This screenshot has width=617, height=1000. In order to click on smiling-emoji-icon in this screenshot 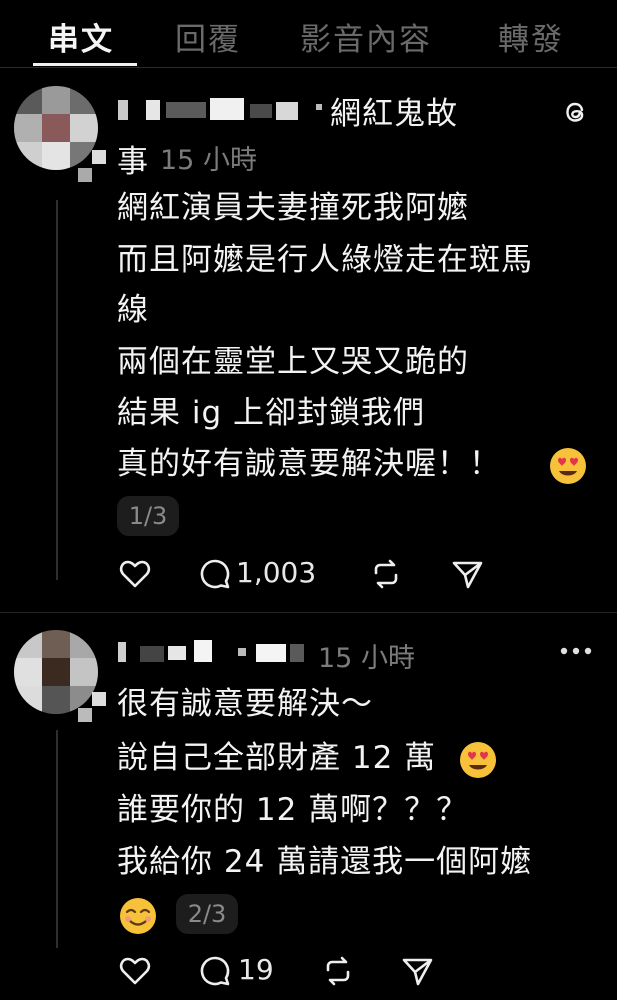, I will do `click(138, 916)`.